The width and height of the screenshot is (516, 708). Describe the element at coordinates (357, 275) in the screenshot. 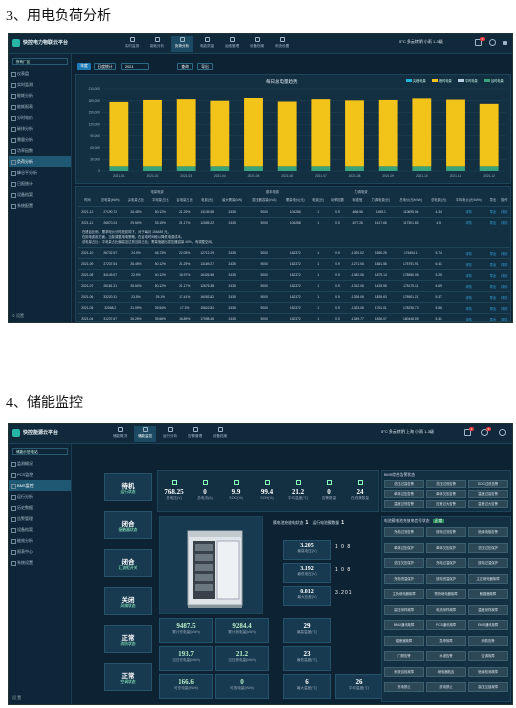

I see `table-cell: -1340.06` at that location.